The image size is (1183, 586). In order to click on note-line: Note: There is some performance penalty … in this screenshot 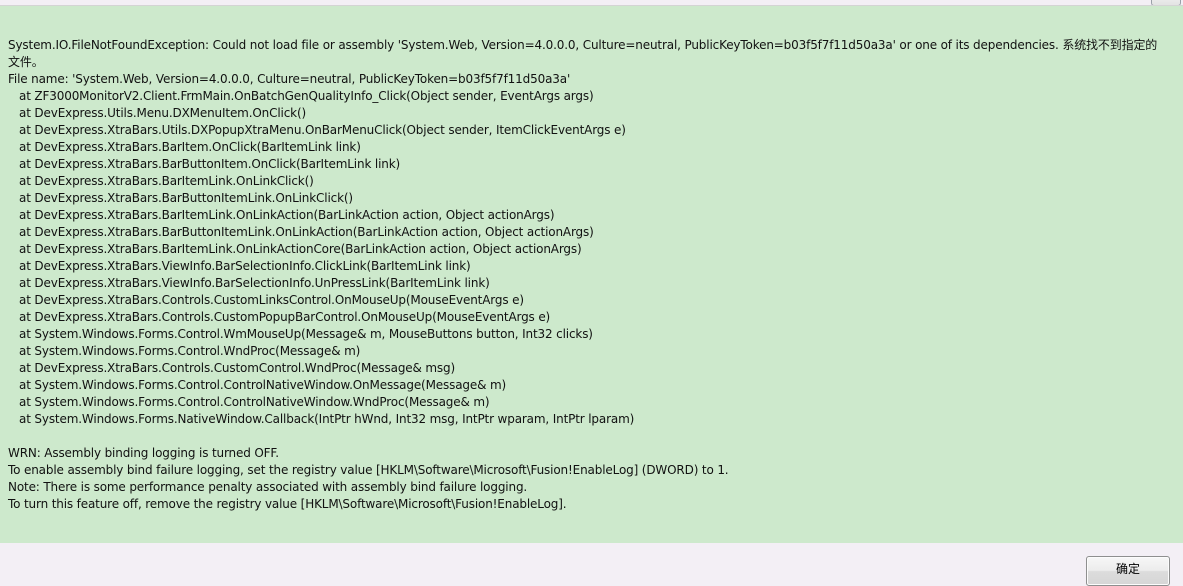, I will do `click(268, 487)`.